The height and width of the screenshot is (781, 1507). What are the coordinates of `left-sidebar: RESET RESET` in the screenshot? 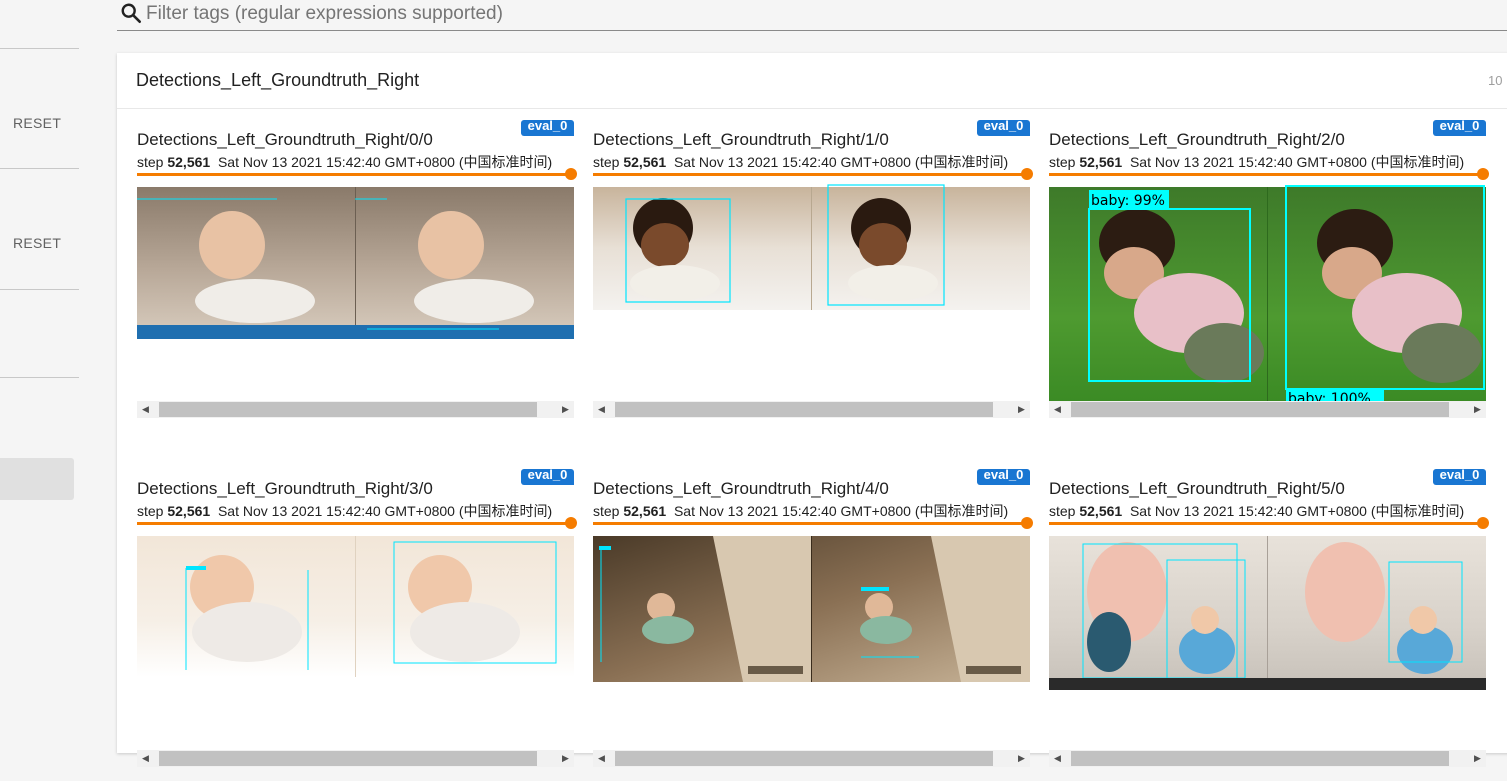 It's located at (39, 371).